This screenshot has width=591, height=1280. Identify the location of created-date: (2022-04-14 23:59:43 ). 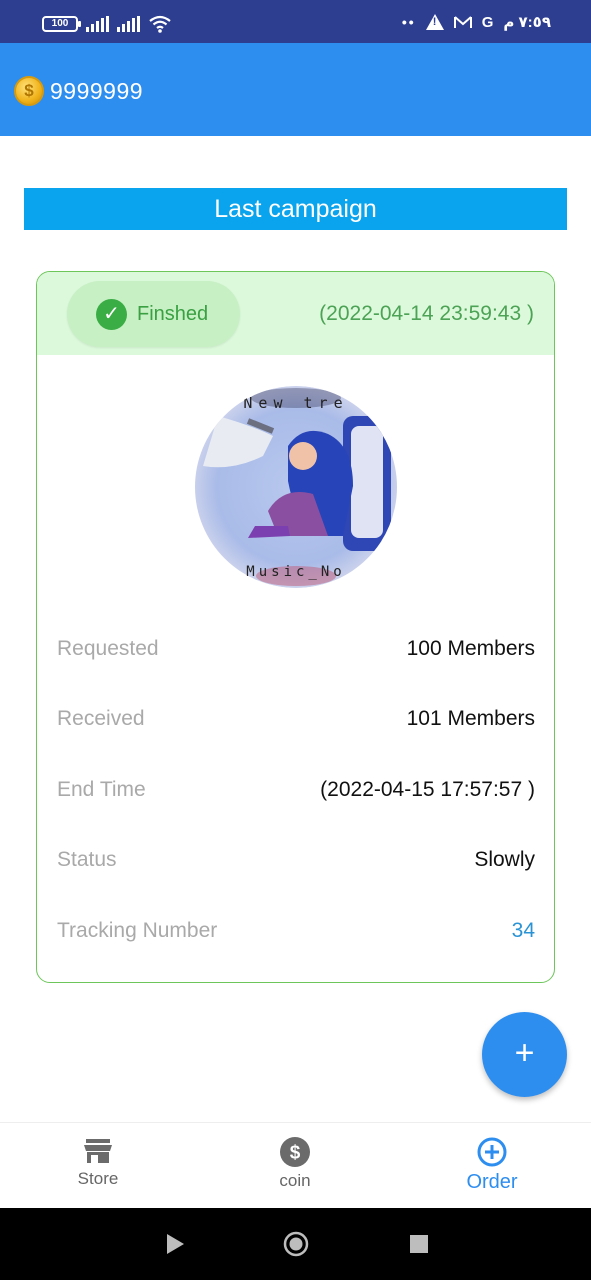
(426, 313).